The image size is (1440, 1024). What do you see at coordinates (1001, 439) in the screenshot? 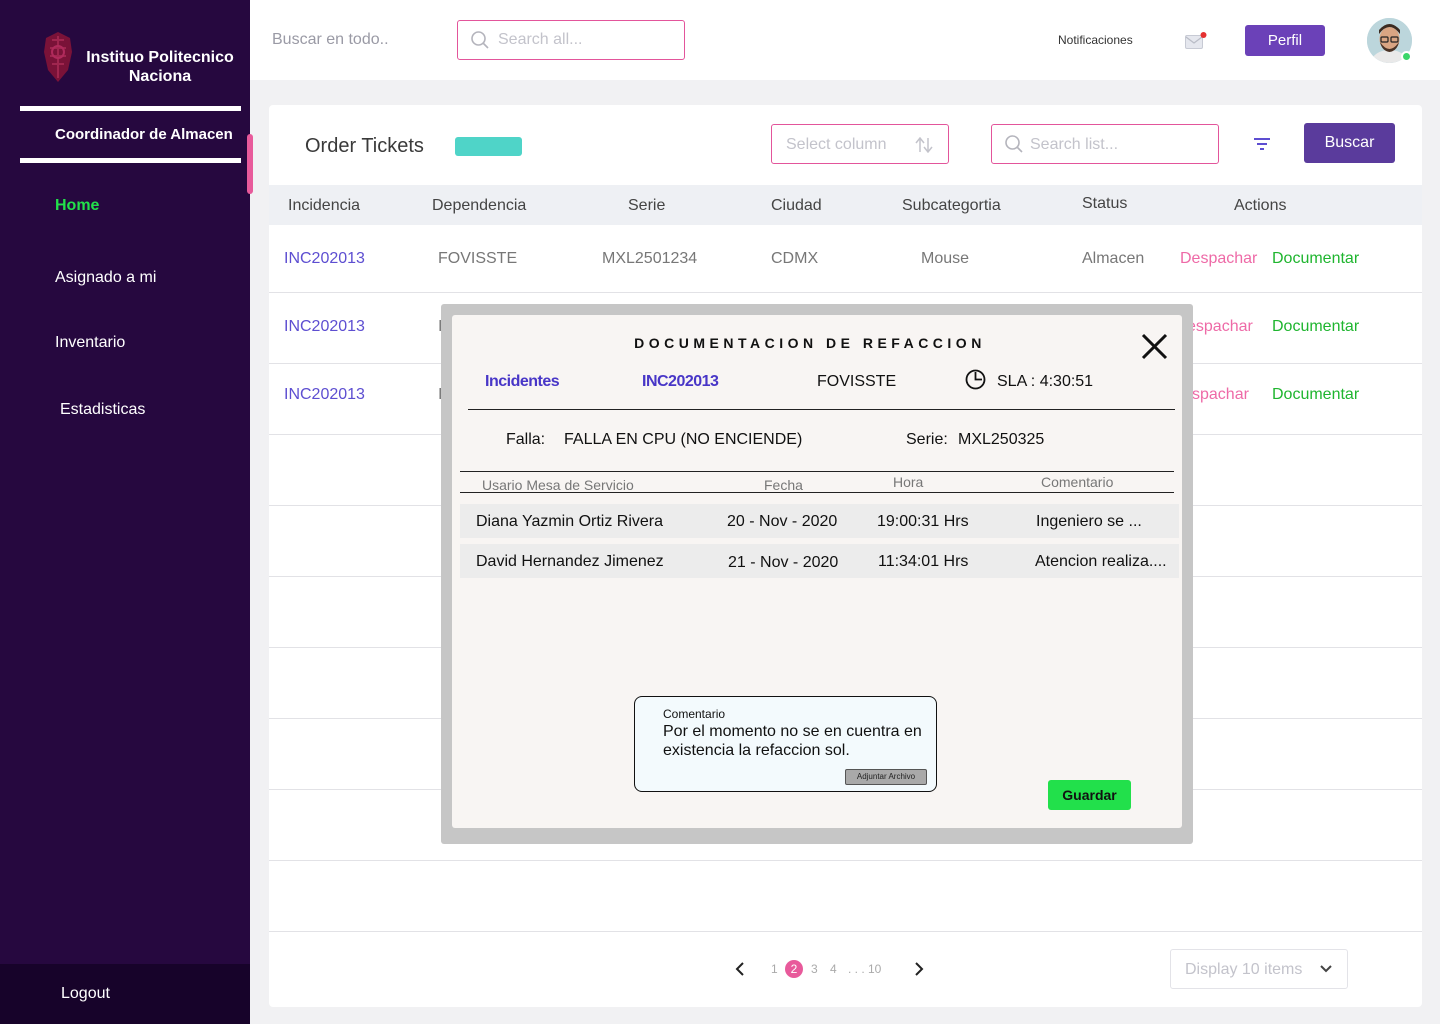
I see `serie-value: MXL250325` at bounding box center [1001, 439].